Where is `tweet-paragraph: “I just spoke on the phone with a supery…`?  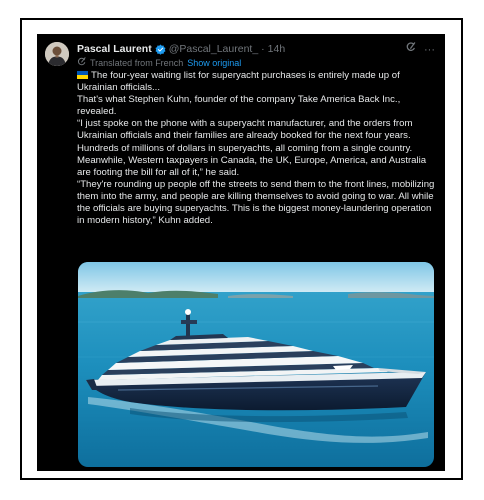 tweet-paragraph: “I just spoke on the phone with a supery… is located at coordinates (252, 148).